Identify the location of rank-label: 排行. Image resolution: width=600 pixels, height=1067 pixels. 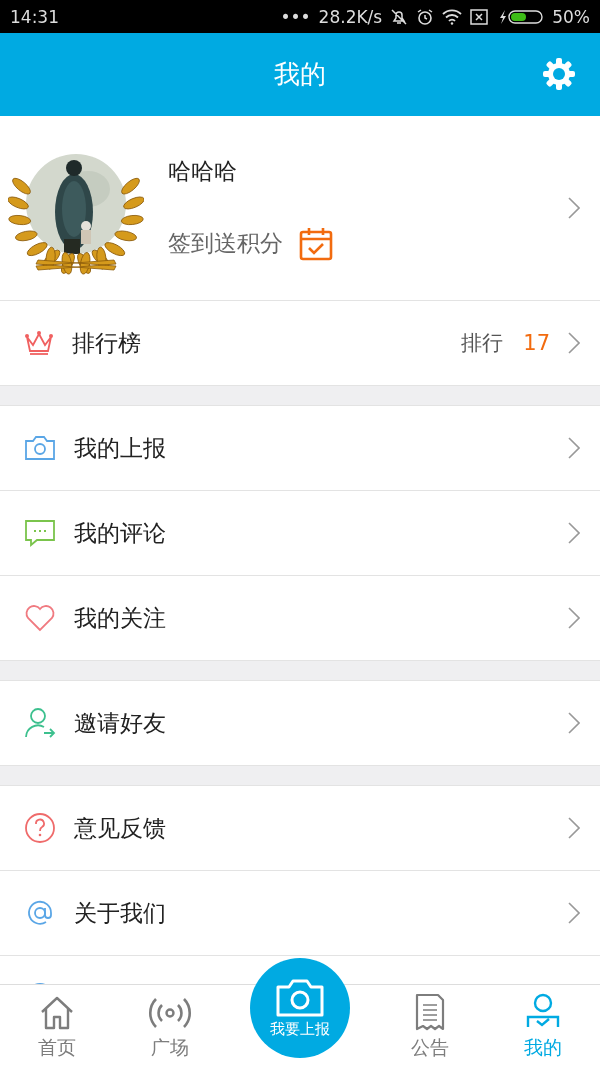
(482, 343).